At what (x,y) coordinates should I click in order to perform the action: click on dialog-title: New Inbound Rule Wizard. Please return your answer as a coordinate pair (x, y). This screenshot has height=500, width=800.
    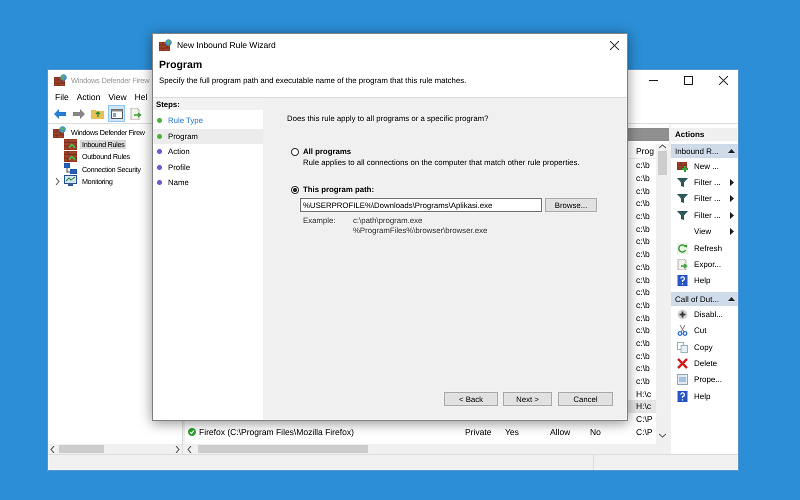
    Looking at the image, I should click on (226, 45).